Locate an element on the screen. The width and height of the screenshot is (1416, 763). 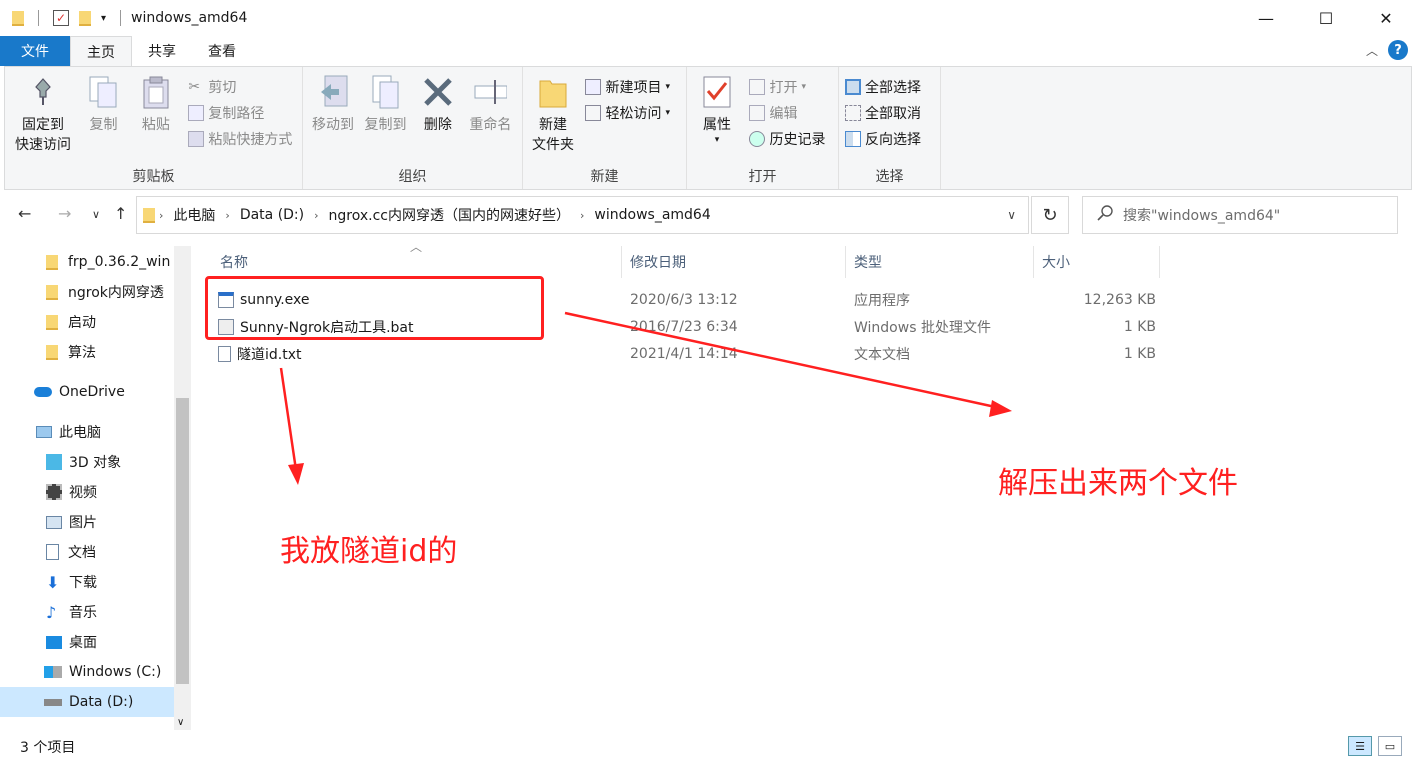
open-button: 打开 ▾ is located at coordinates (787, 87).